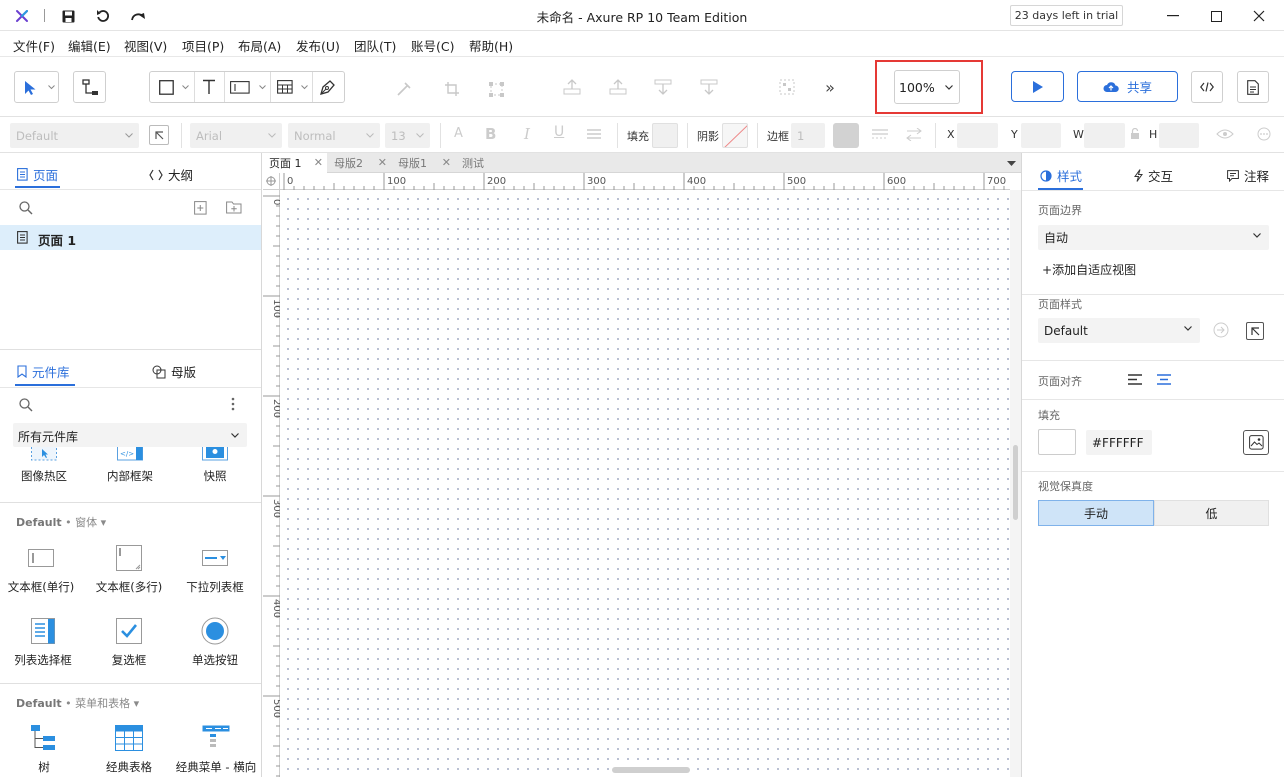  What do you see at coordinates (432, 45) in the screenshot?
I see `menu-account: 账号(C)` at bounding box center [432, 45].